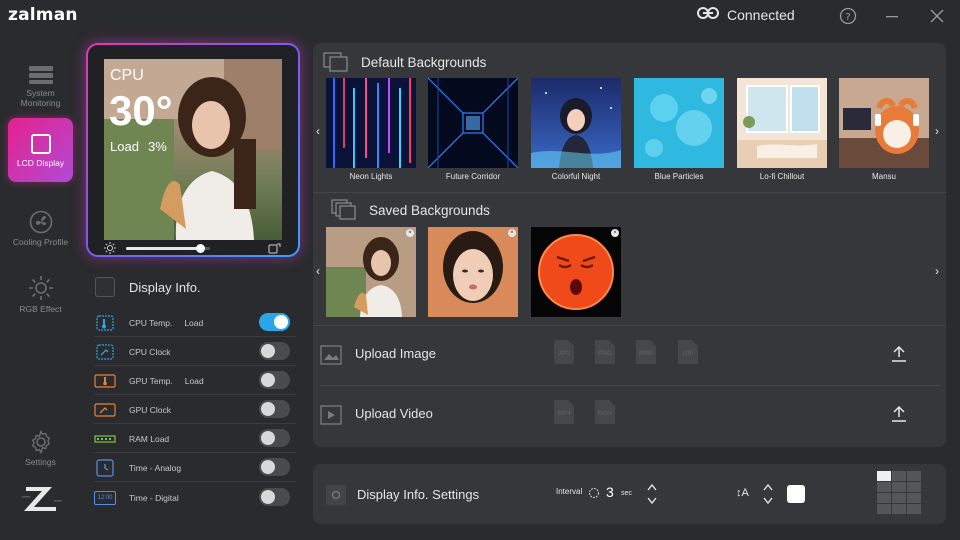  Describe the element at coordinates (40, 86) in the screenshot. I see `sidebar-item-system-monitoring: System Monitoring` at that location.